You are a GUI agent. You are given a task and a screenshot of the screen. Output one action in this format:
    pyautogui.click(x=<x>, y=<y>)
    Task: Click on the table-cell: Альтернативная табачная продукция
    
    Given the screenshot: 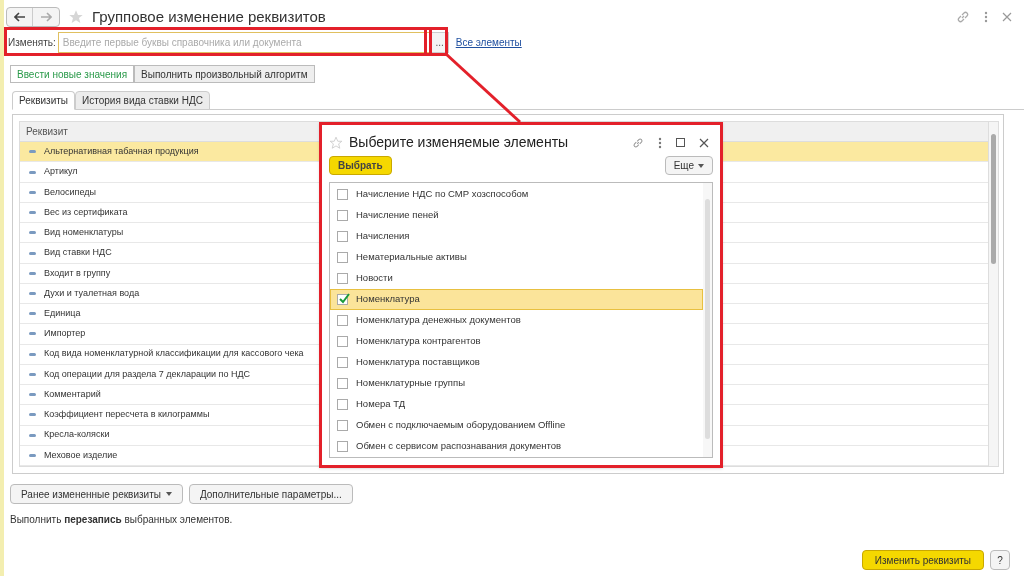 What is the action you would take?
    pyautogui.click(x=121, y=152)
    